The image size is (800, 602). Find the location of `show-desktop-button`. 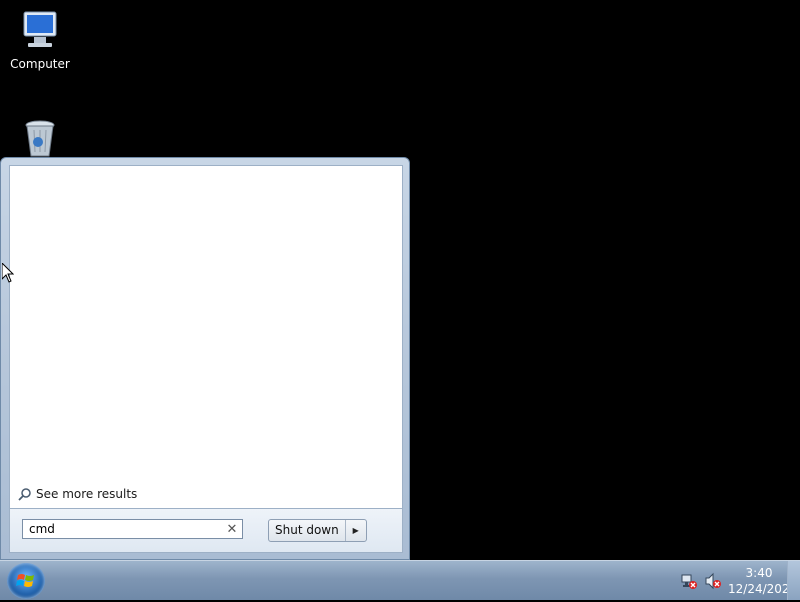

show-desktop-button is located at coordinates (793, 580).